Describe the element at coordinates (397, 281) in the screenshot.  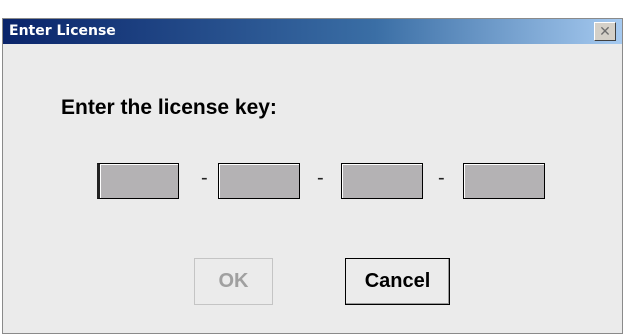
I see `cancel-button: Cancel` at that location.